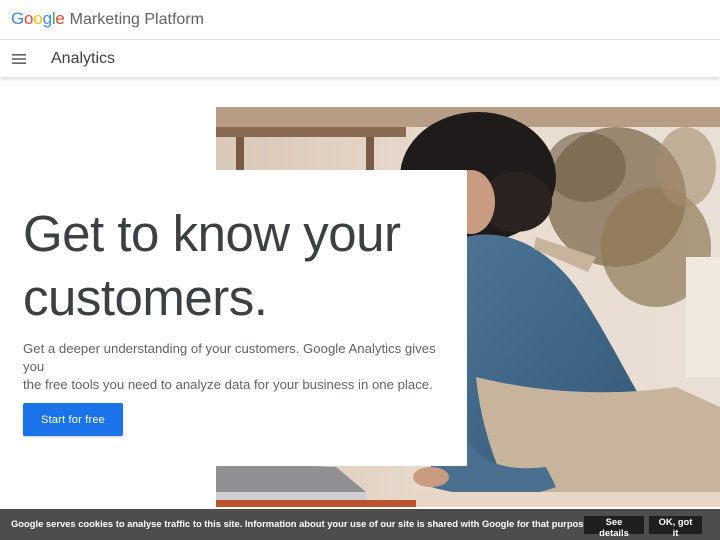 This screenshot has width=720, height=540. I want to click on google-marketing-platform-logo: Google Marketing Platform, so click(107, 19).